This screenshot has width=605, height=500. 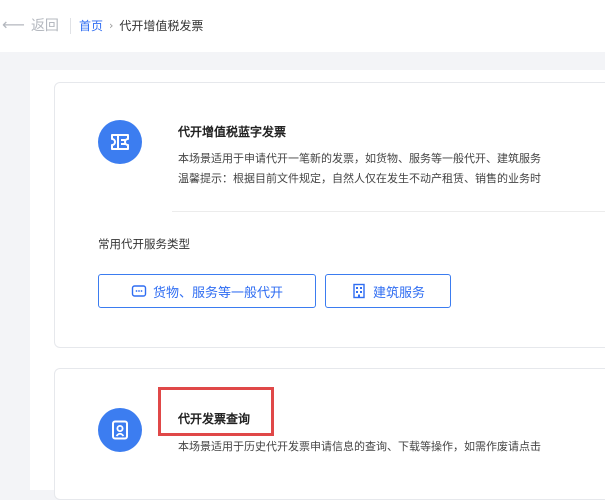 What do you see at coordinates (388, 211) in the screenshot?
I see `card-divider` at bounding box center [388, 211].